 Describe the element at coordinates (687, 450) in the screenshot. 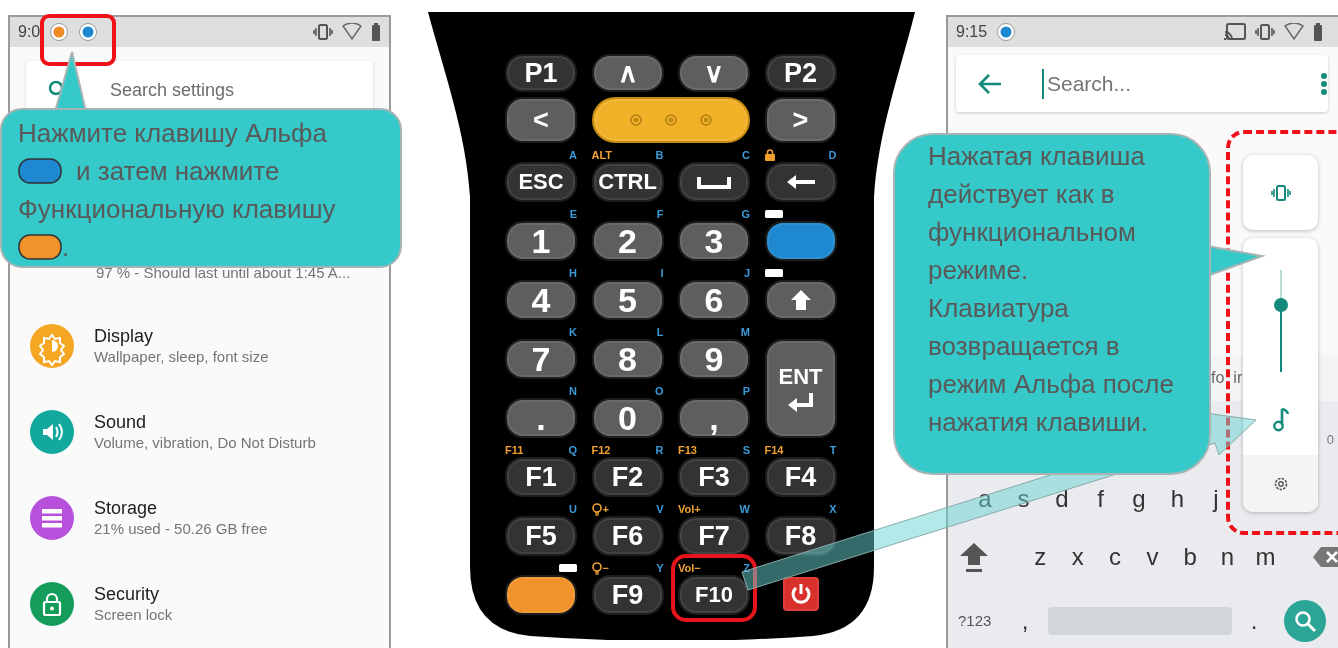

I see `function-label: F13` at that location.